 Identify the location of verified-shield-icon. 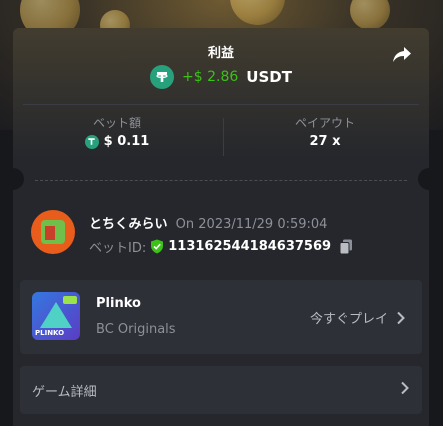
(157, 246).